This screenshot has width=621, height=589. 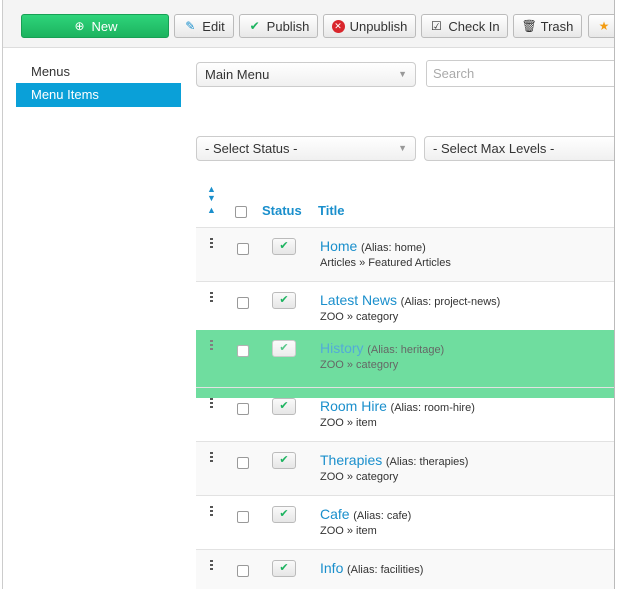 I want to click on publish-label: Publish, so click(x=288, y=26).